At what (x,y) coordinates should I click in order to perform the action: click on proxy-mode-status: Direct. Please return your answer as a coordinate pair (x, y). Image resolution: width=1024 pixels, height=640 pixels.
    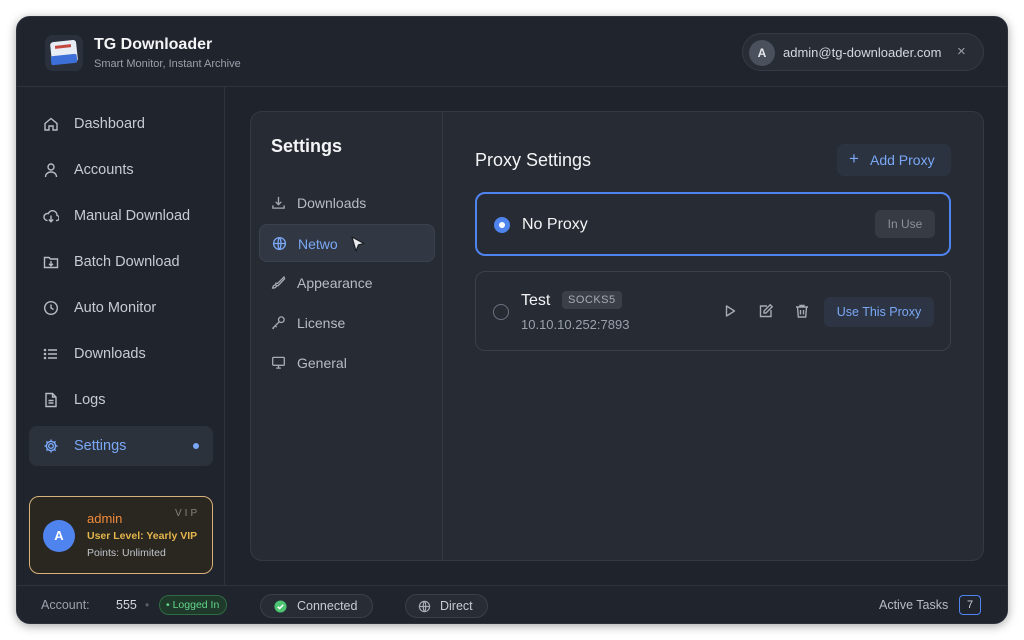
    Looking at the image, I should click on (446, 606).